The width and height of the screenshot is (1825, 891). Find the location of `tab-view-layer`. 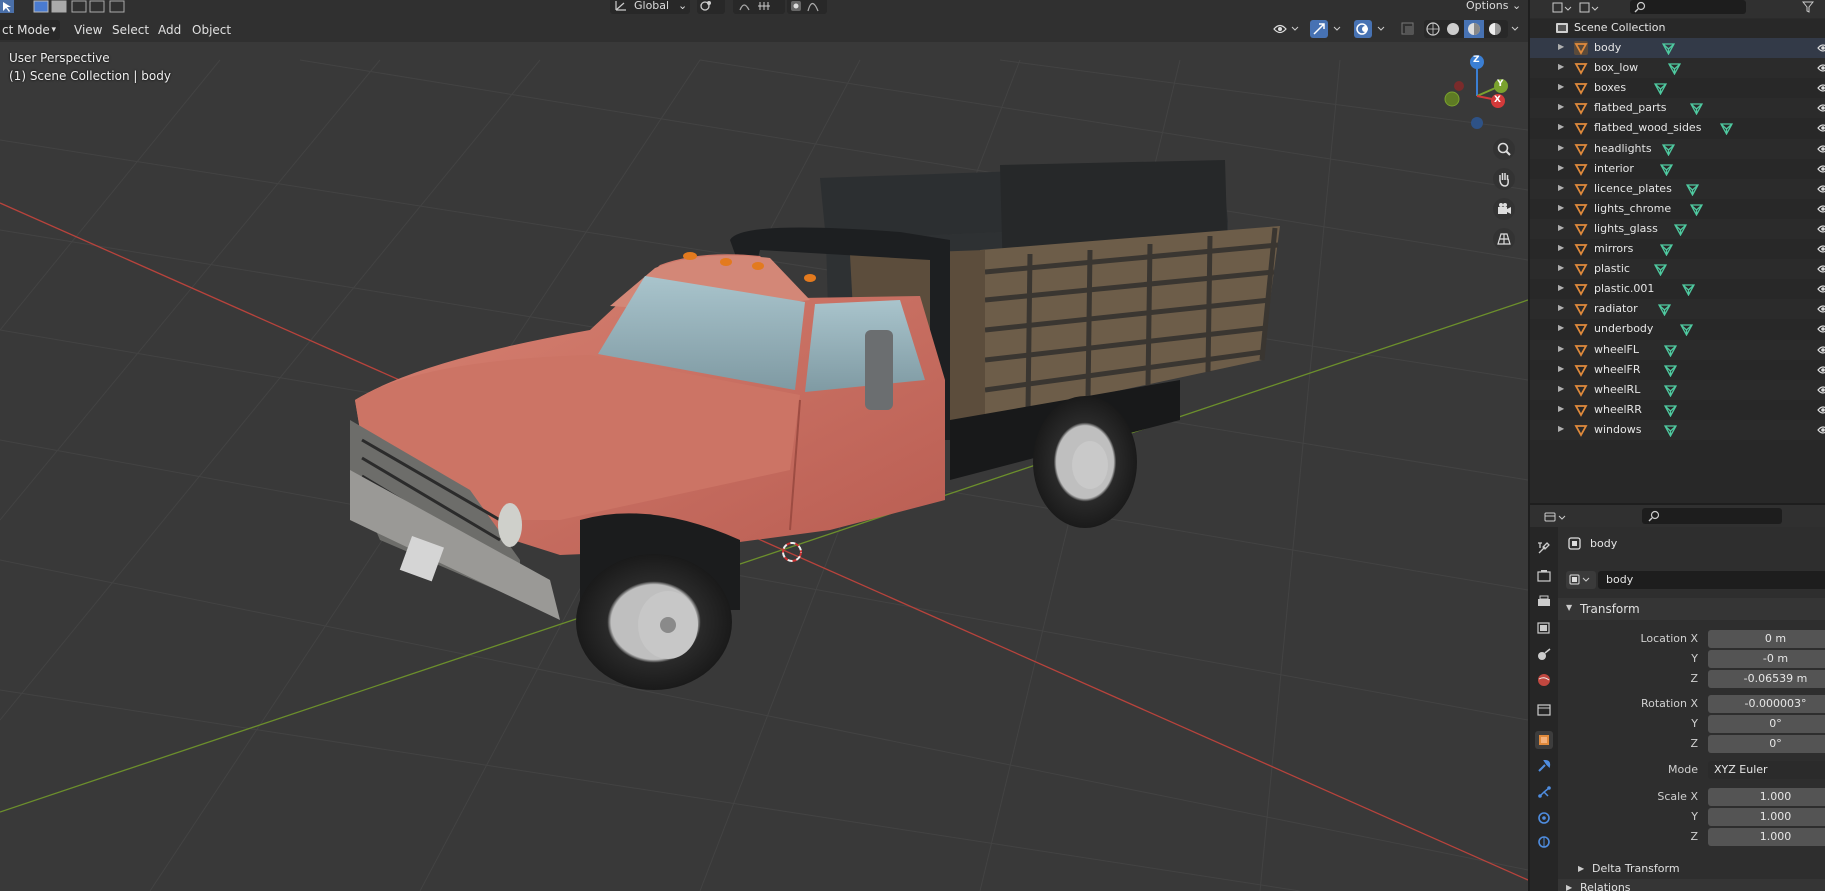

tab-view-layer is located at coordinates (1544, 628).